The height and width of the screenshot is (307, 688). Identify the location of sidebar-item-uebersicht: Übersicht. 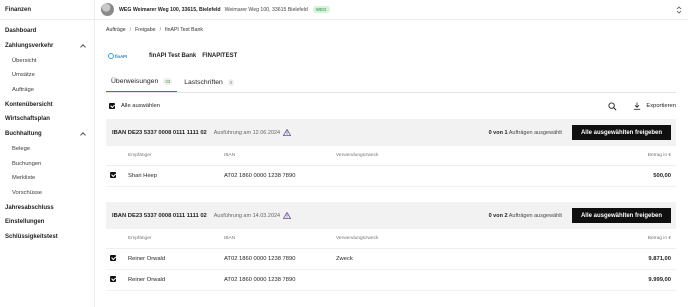
(47, 60).